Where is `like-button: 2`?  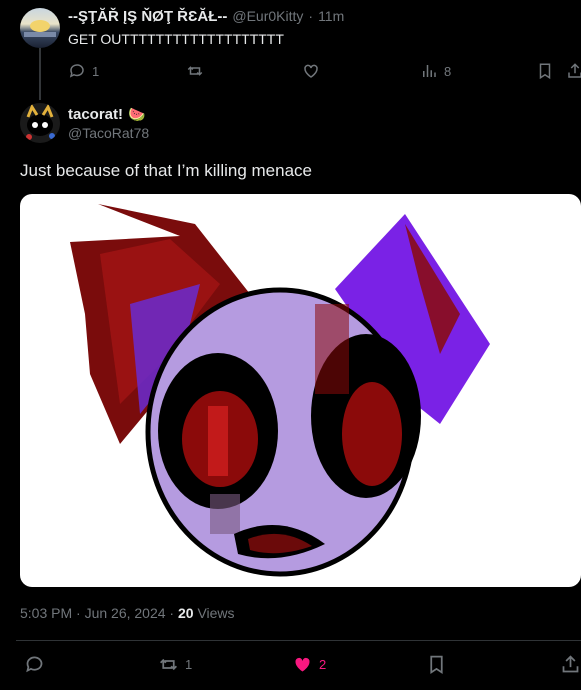 like-button: 2 is located at coordinates (309, 664).